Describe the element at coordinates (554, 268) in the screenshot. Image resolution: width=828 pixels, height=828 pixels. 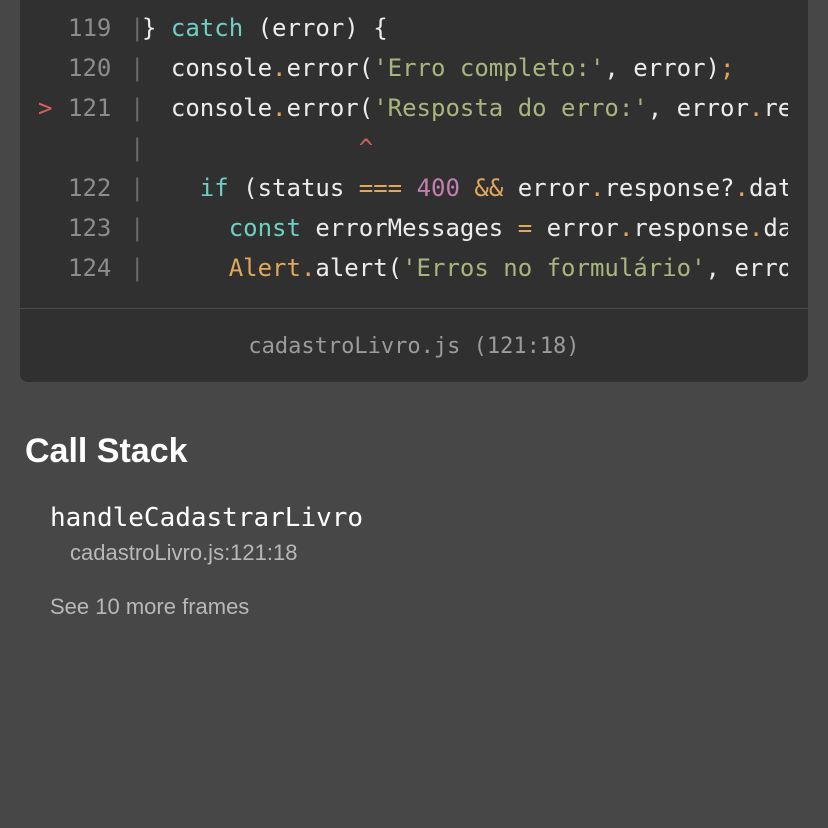
I see `code-token: 'Erros no formulário'` at that location.